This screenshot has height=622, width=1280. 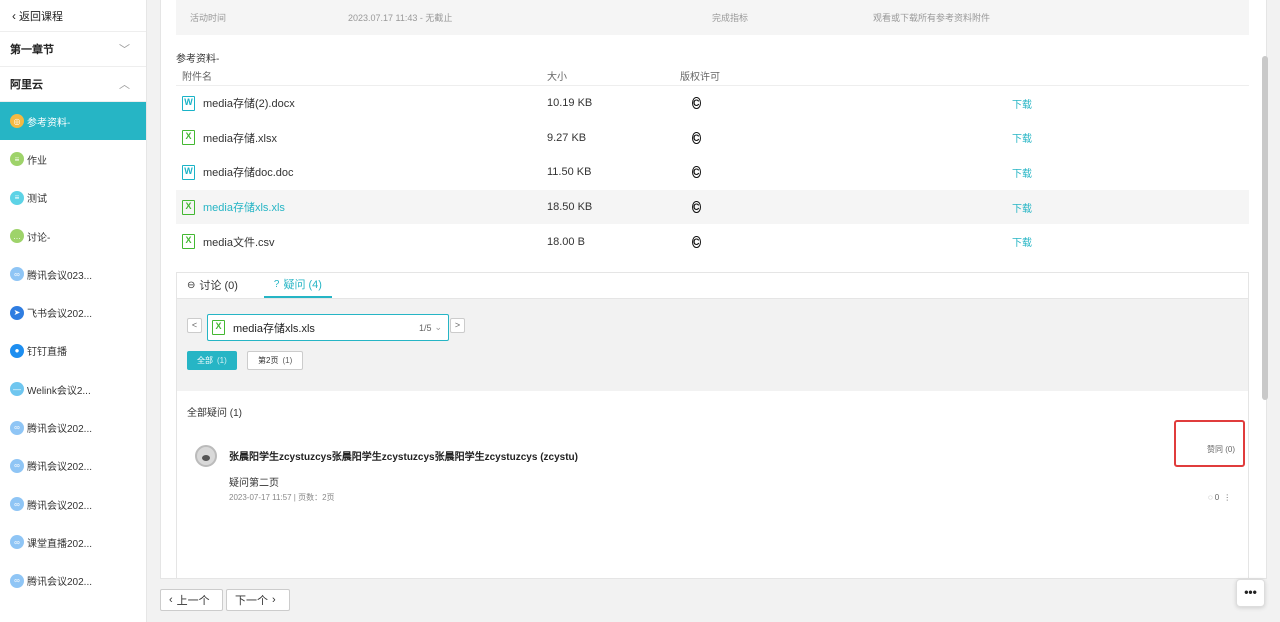 I want to click on table-row: Xmedia文件.csv 18.00 B C 下载, so click(x=712, y=241).